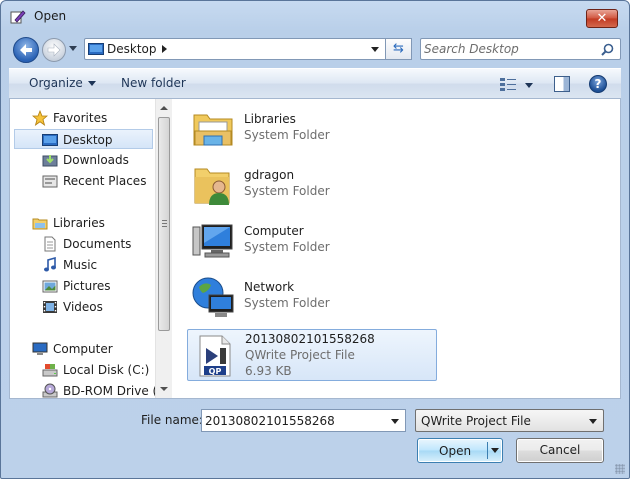  I want to click on organize-button: Organize, so click(62, 83).